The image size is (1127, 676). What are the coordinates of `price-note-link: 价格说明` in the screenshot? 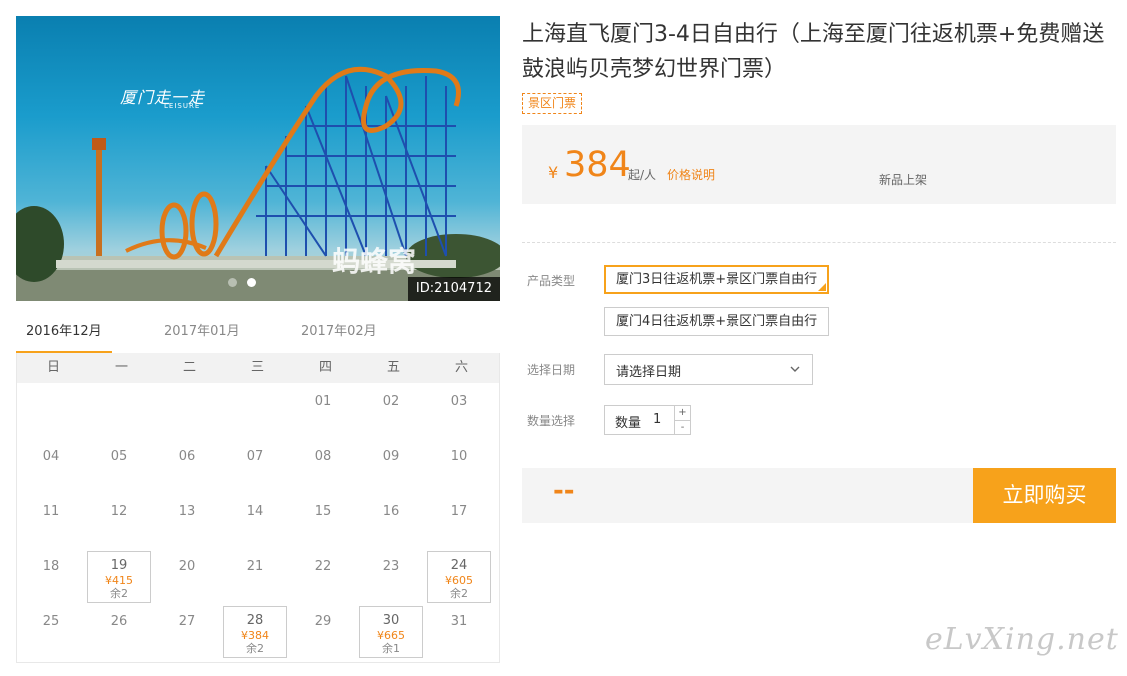 It's located at (691, 174).